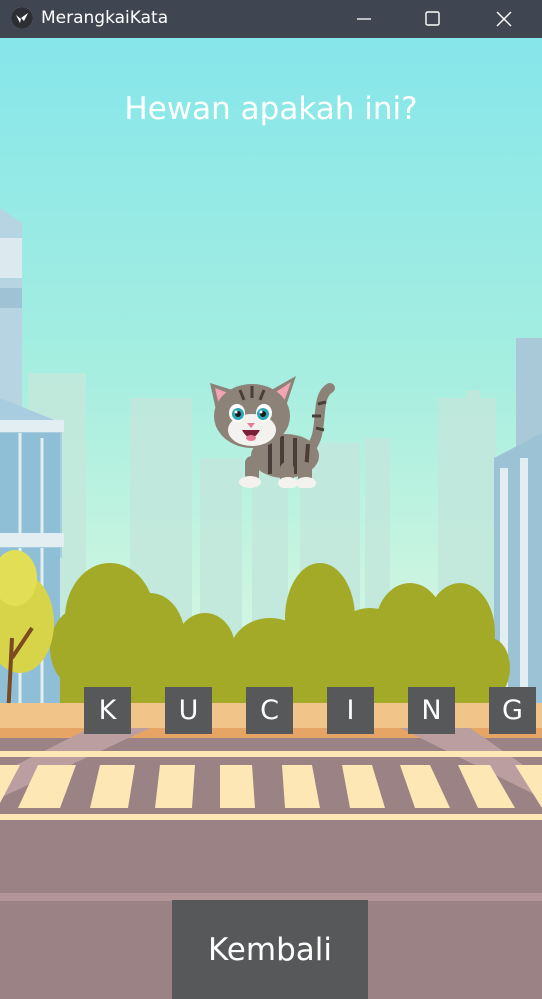  I want to click on letter-tile-3: C, so click(269, 710).